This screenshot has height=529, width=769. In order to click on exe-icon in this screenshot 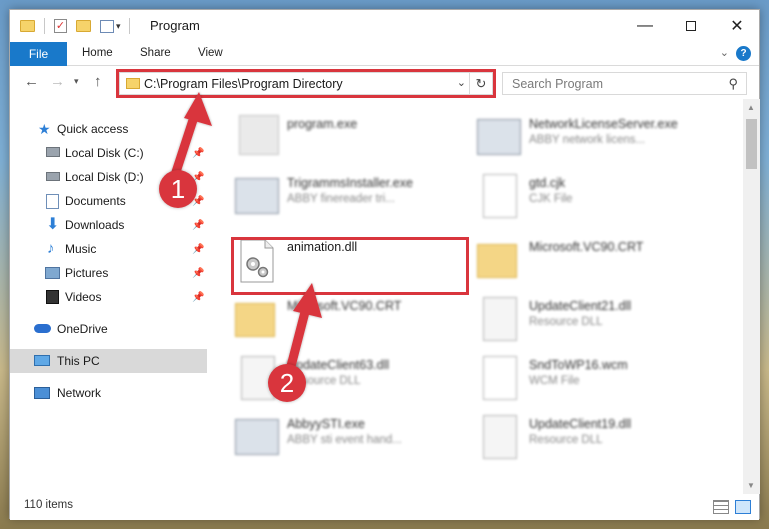, I will do `click(259, 135)`.